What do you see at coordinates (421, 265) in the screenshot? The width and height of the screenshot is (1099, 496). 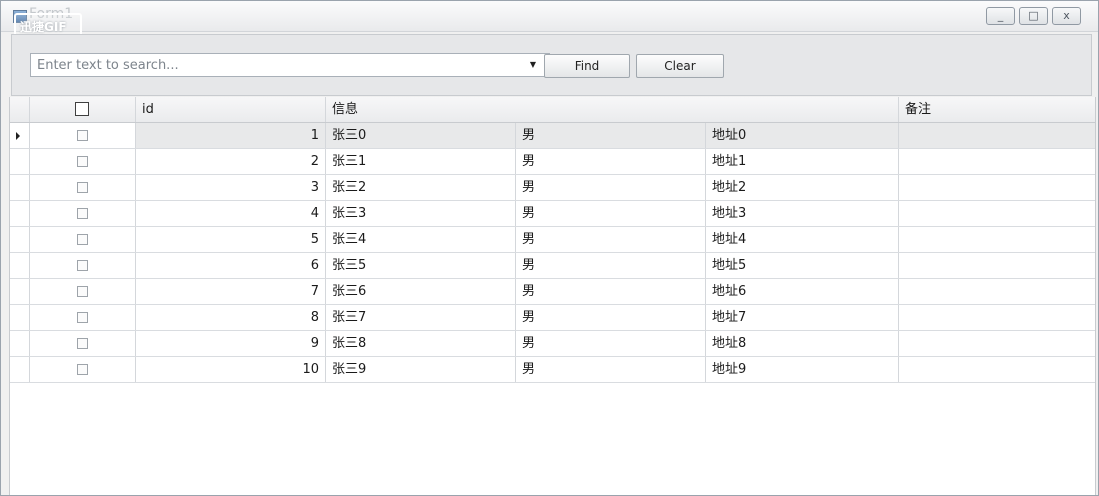 I see `cell-name: 张三5` at bounding box center [421, 265].